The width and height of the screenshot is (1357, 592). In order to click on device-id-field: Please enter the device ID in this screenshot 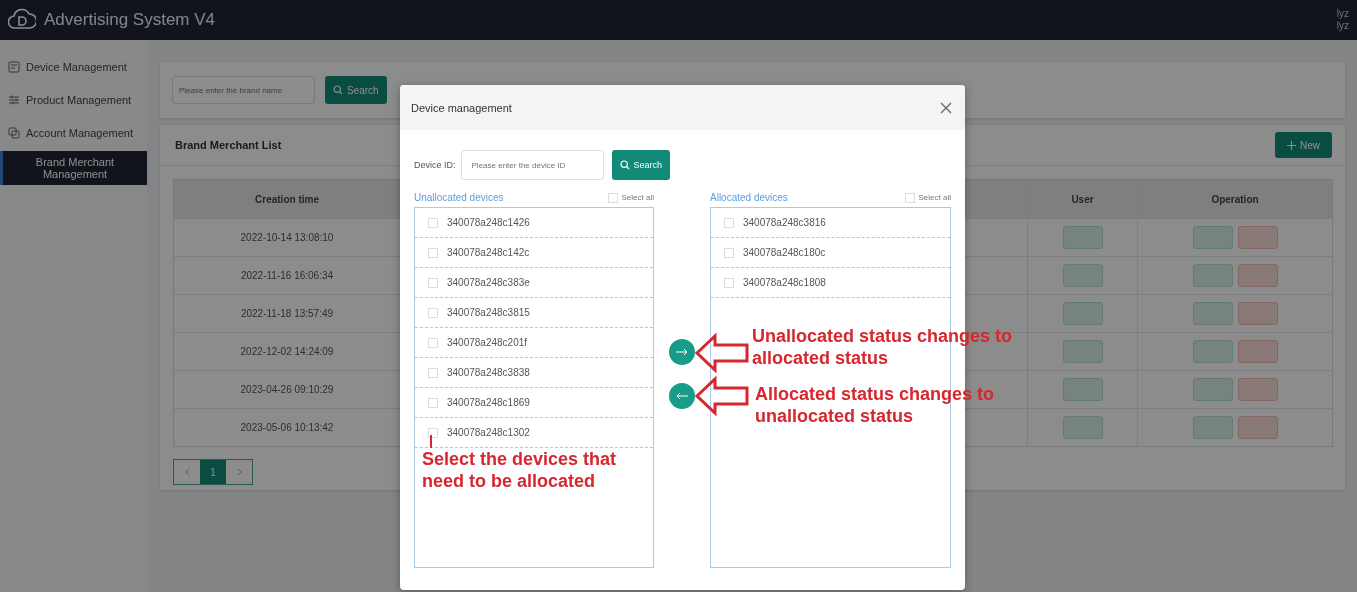, I will do `click(532, 165)`.